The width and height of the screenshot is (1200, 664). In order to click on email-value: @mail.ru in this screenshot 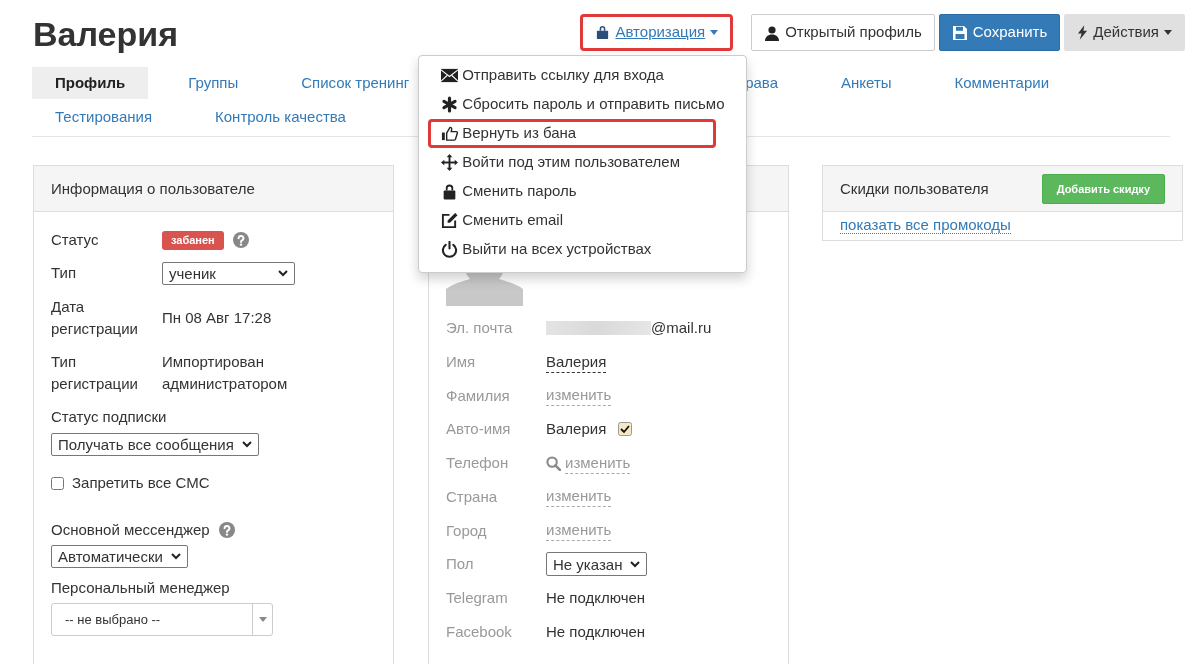, I will do `click(681, 328)`.